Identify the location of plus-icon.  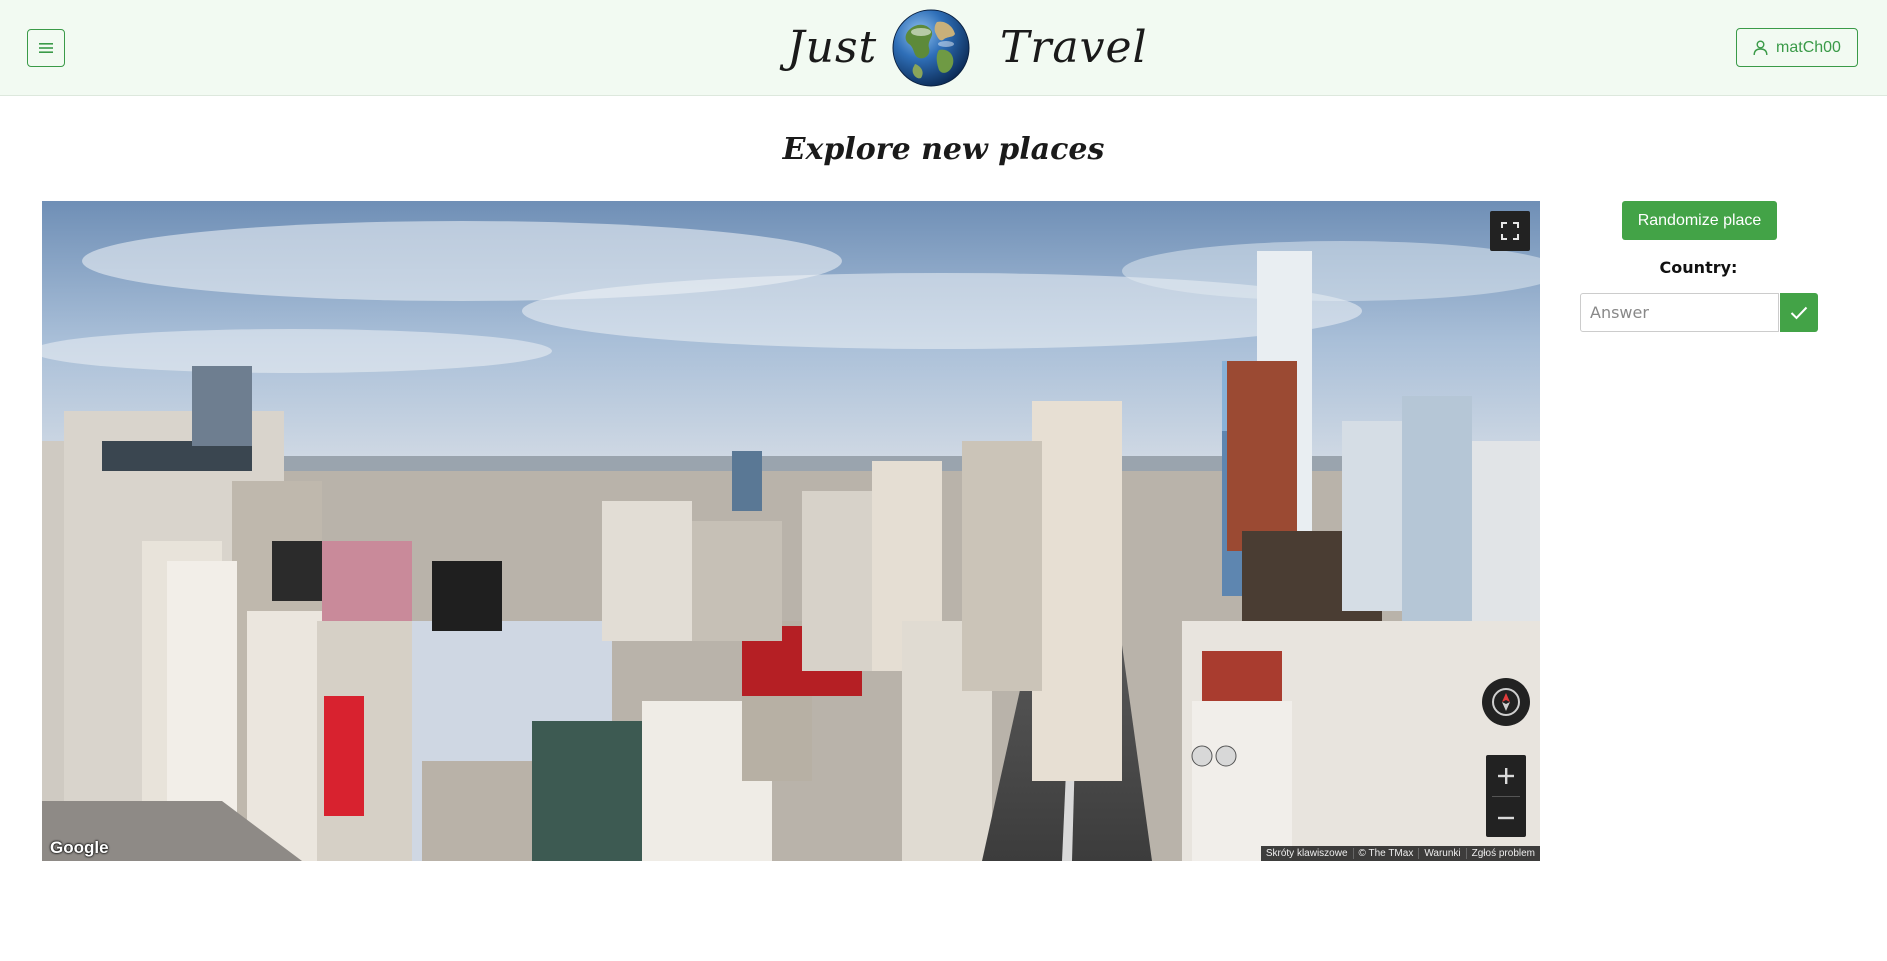
(1506, 775).